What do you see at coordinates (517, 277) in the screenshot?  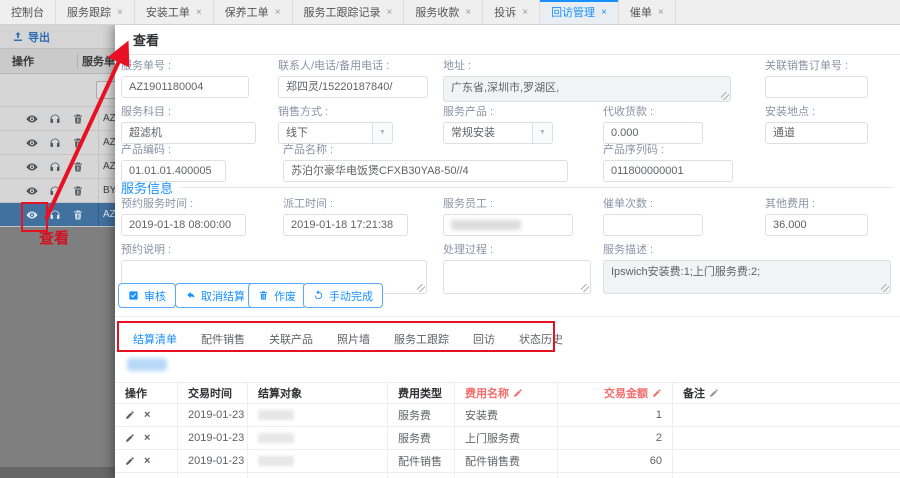 I see `process-textarea` at bounding box center [517, 277].